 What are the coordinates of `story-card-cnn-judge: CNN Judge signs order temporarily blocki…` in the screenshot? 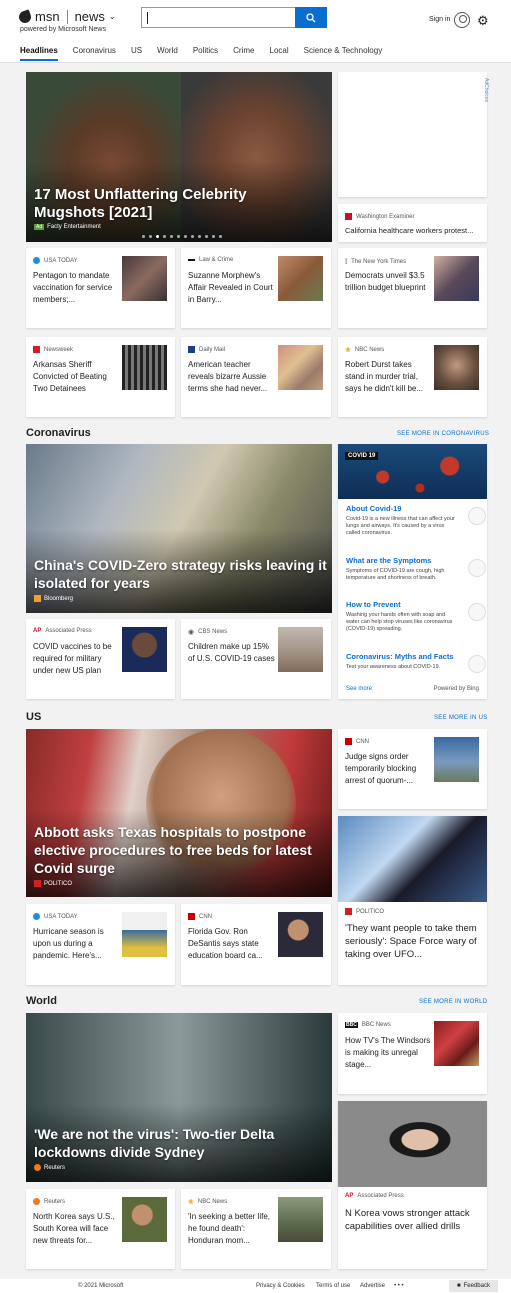 It's located at (412, 769).